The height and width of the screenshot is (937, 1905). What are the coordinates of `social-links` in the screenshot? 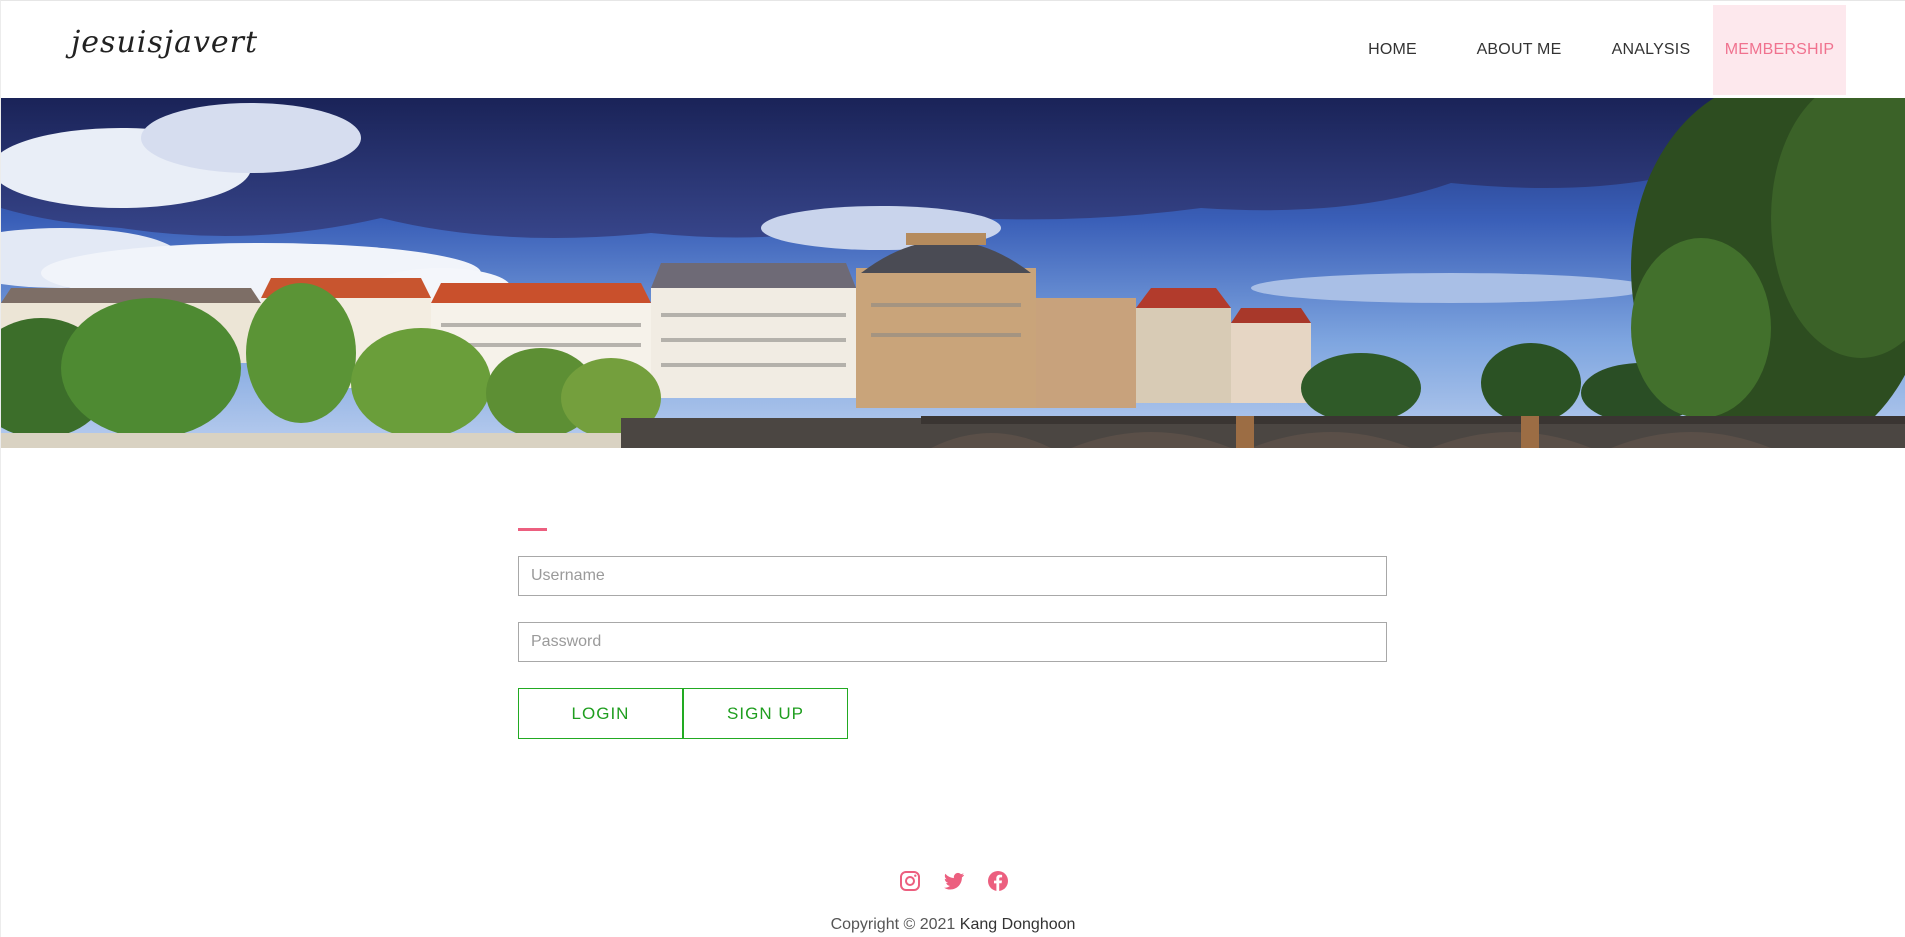 It's located at (954, 881).